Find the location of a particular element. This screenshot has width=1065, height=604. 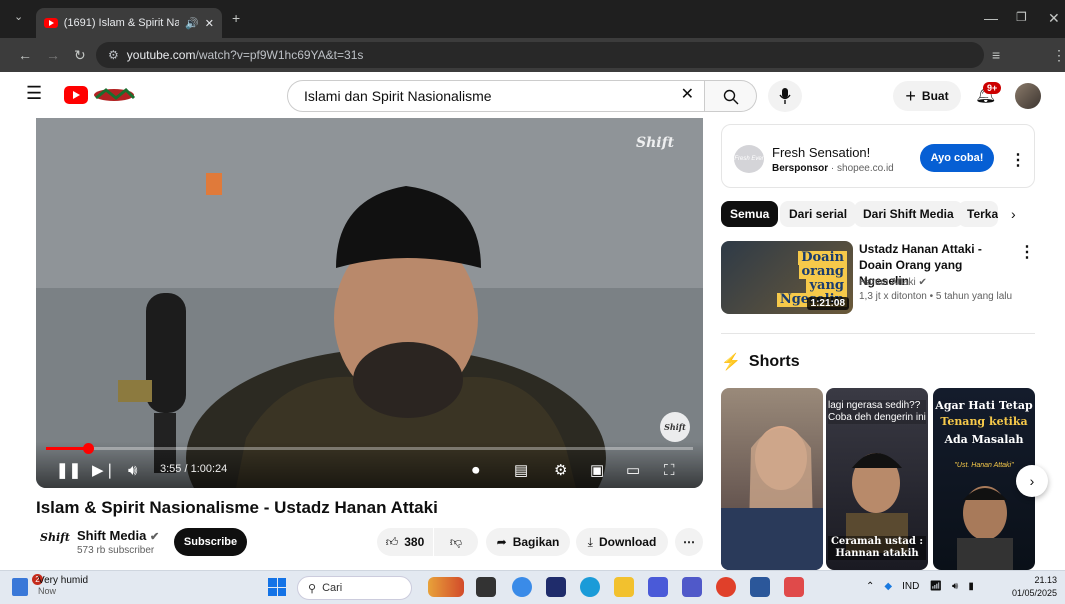

video-duration: 1:21:08 is located at coordinates (827, 303).